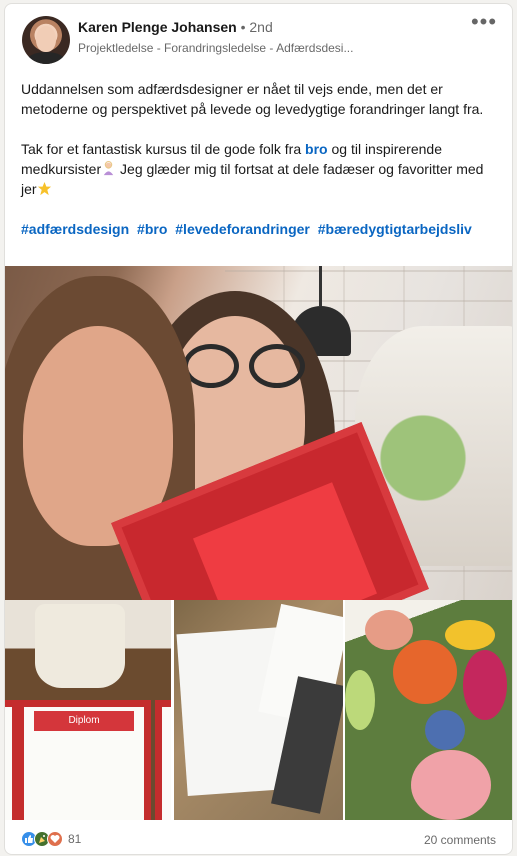  What do you see at coordinates (75, 839) in the screenshot?
I see `reaction-count: 81` at bounding box center [75, 839].